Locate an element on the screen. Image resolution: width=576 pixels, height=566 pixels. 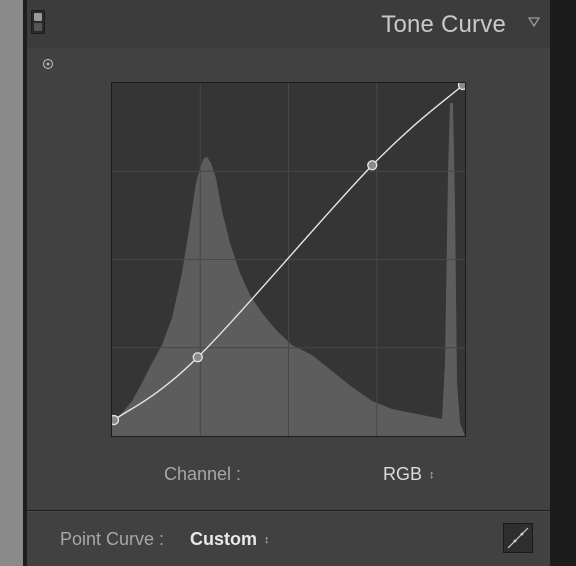
edit-point-curve-icon is located at coordinates (518, 538).